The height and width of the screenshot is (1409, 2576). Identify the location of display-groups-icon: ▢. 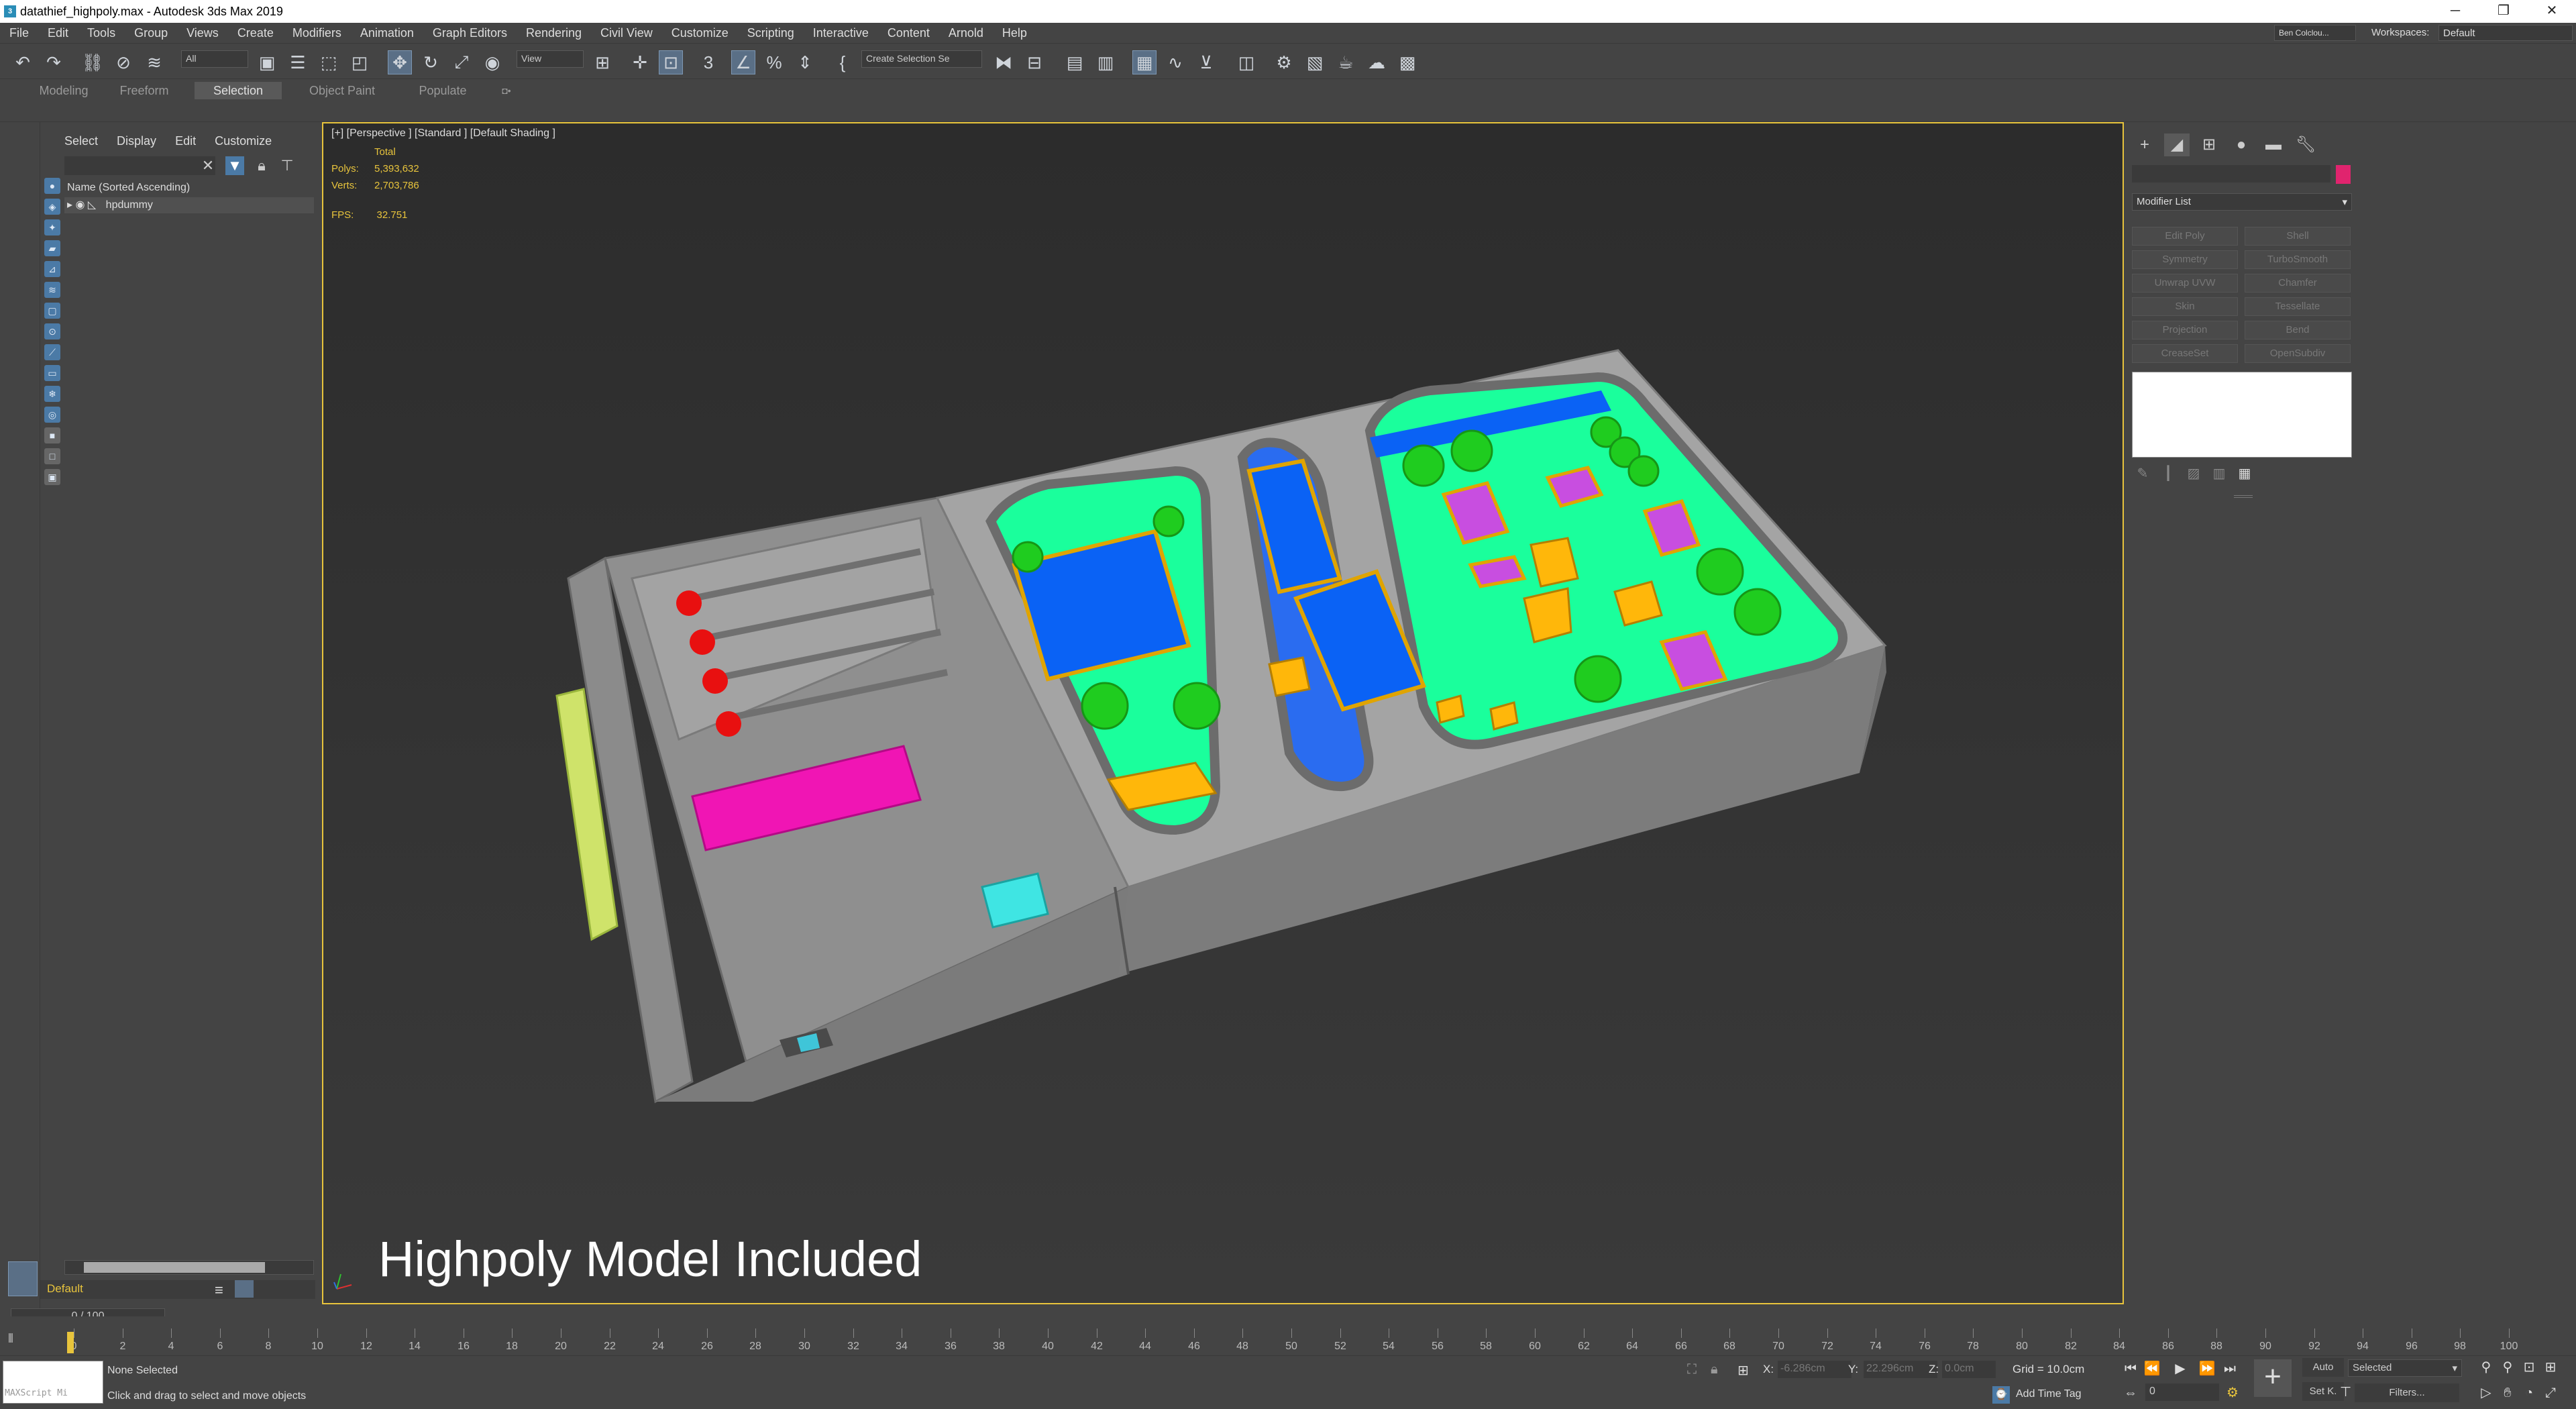
(52, 311).